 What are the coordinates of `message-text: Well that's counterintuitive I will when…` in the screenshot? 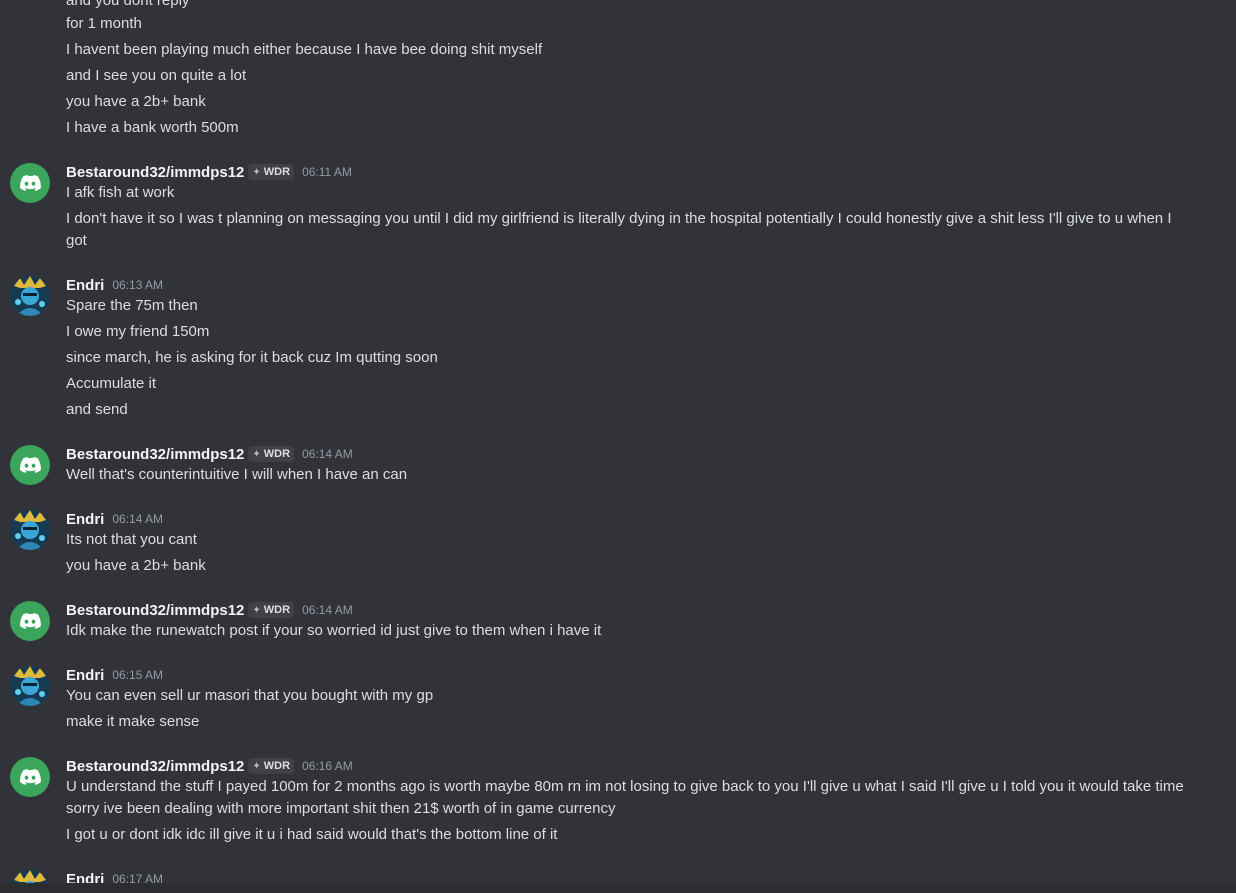 It's located at (237, 474).